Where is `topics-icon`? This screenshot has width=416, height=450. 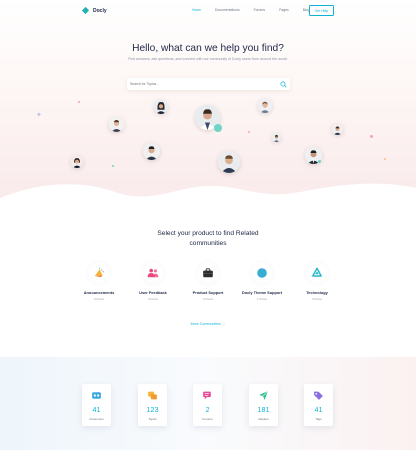
topics-icon is located at coordinates (153, 395).